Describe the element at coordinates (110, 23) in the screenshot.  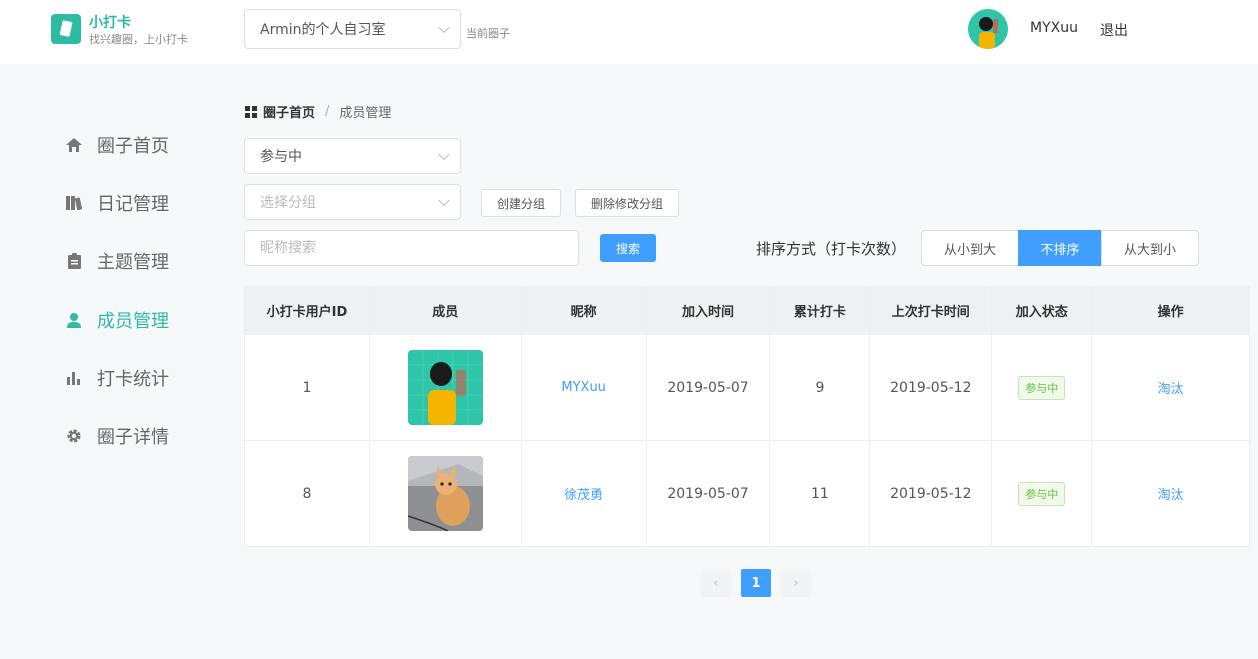
I see `app-name: 小打卡` at that location.